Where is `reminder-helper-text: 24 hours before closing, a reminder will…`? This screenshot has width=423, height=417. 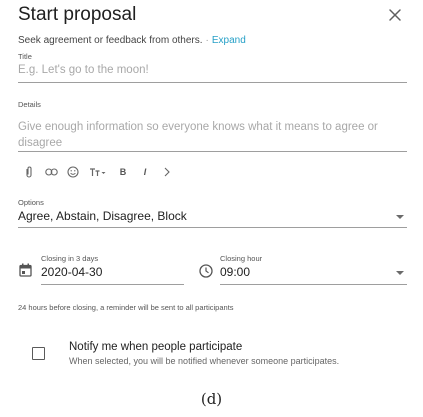 reminder-helper-text: 24 hours before closing, a reminder will… is located at coordinates (126, 307).